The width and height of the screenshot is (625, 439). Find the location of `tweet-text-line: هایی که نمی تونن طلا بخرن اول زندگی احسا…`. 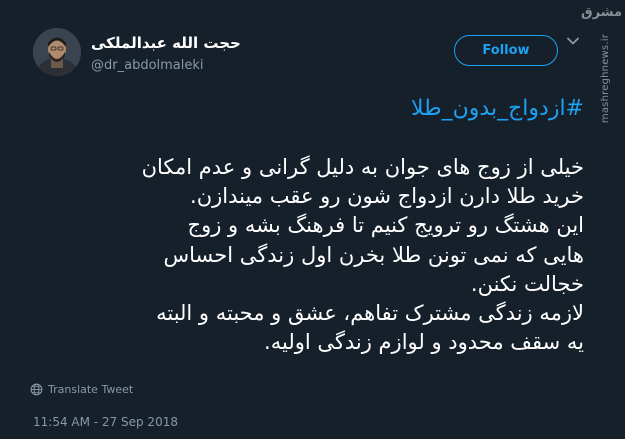

tweet-text-line: هایی که نمی تونن طلا بخرن اول زندگی احسا… is located at coordinates (373, 254).